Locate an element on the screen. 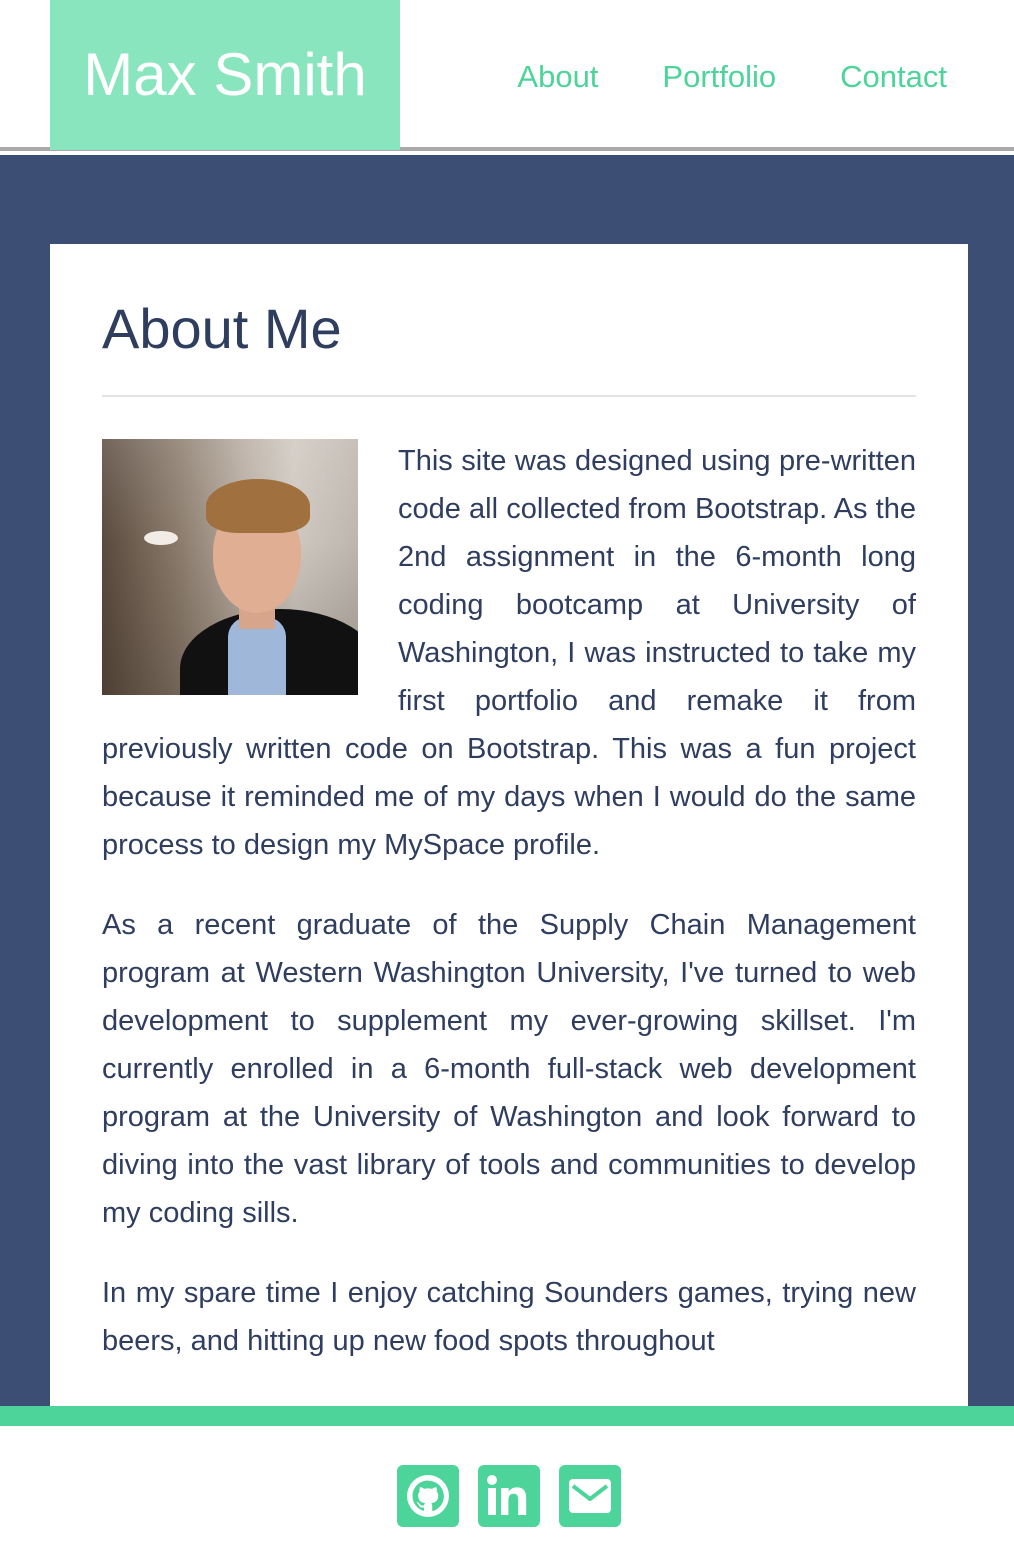 The width and height of the screenshot is (1014, 1562). nav-contact: Contact is located at coordinates (893, 77).